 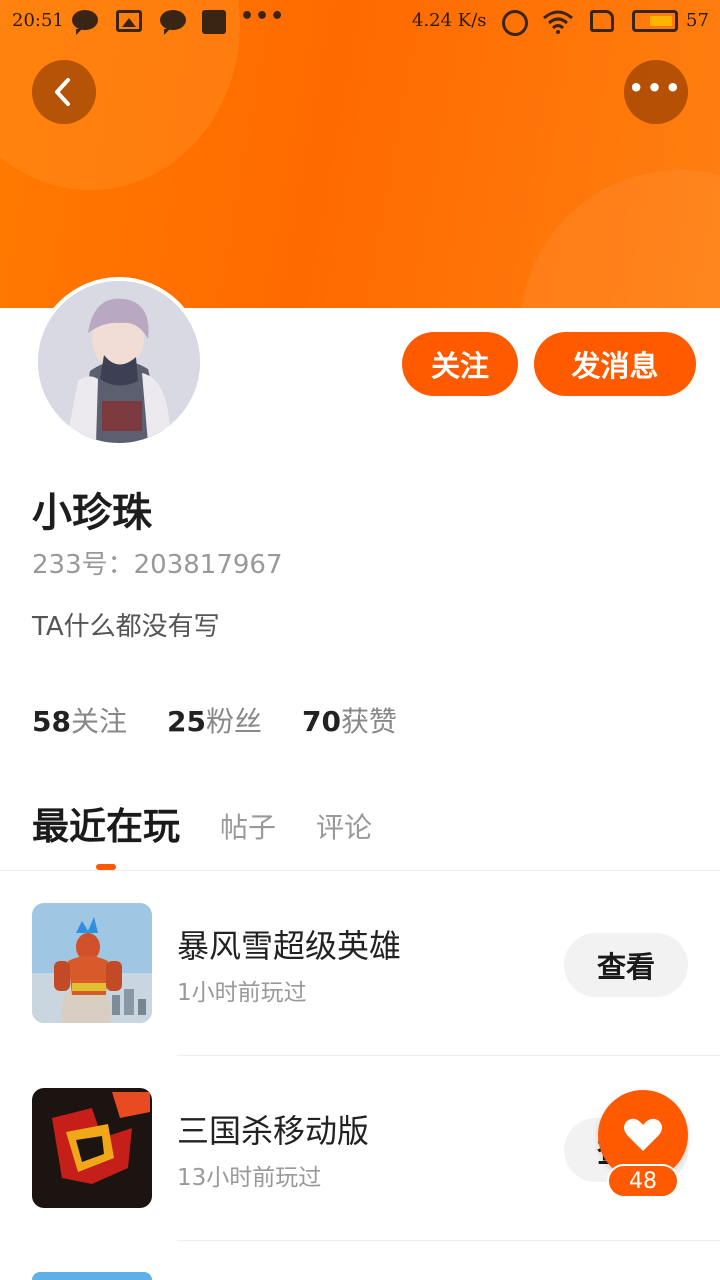 What do you see at coordinates (344, 828) in the screenshot?
I see `tab-comments: 评论` at bounding box center [344, 828].